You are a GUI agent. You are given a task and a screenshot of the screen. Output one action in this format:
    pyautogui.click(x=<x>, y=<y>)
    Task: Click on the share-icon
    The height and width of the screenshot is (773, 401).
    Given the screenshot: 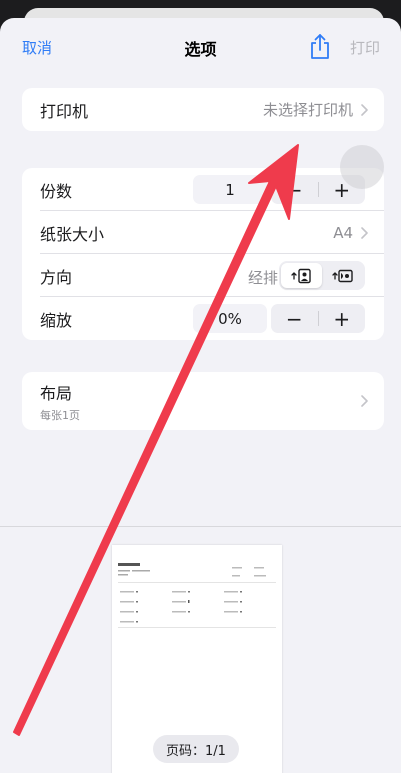 What is the action you would take?
    pyautogui.click(x=320, y=46)
    